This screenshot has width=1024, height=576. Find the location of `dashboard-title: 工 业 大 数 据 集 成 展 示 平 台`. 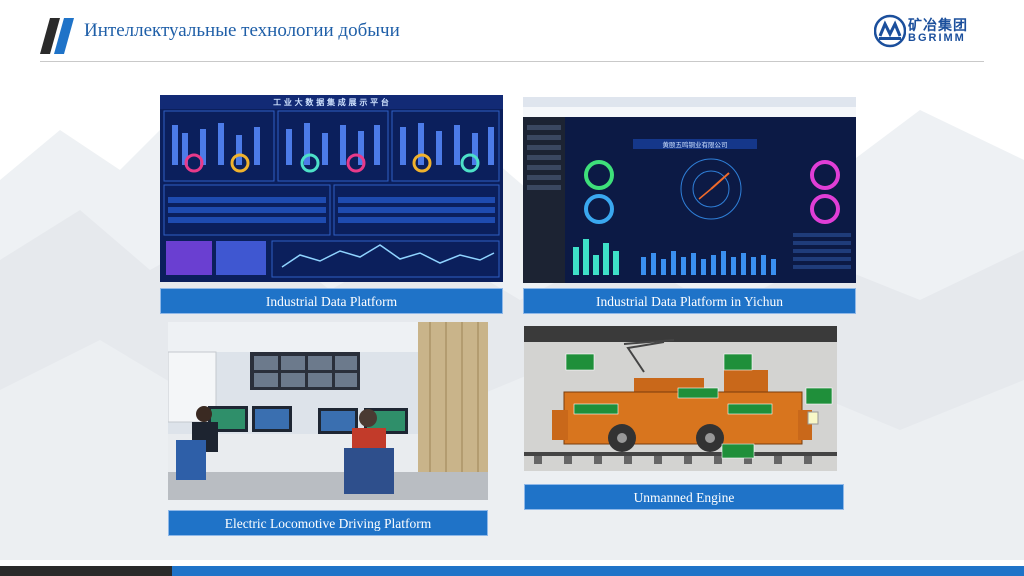

dashboard-title: 工 业 大 数 据 集 成 展 示 平 台 is located at coordinates (331, 102).